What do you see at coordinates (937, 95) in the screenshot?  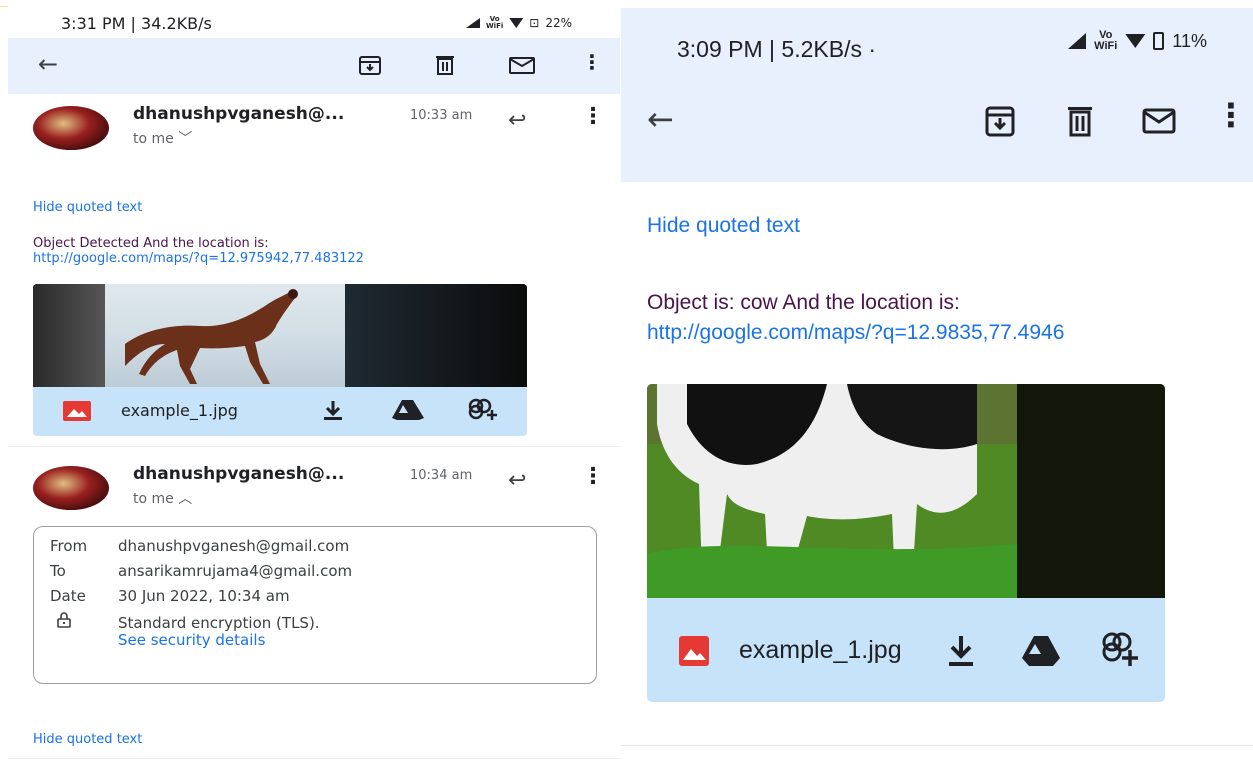 I see `header: 3:09 PM | 5.2KB/s · Vo WiFi 11% ← ⋮` at bounding box center [937, 95].